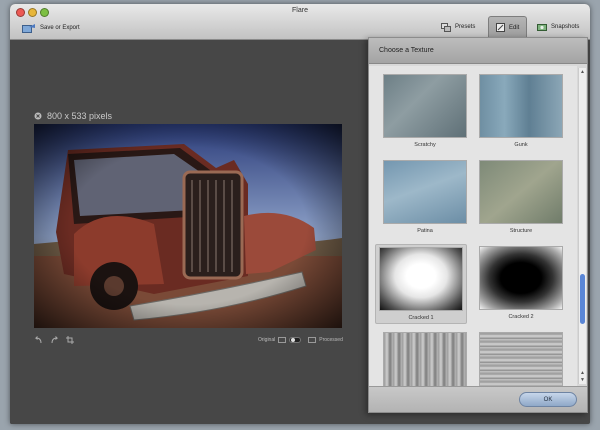 Image resolution: width=600 pixels, height=430 pixels. Describe the element at coordinates (508, 27) in the screenshot. I see `tab-edit: Edit` at that location.